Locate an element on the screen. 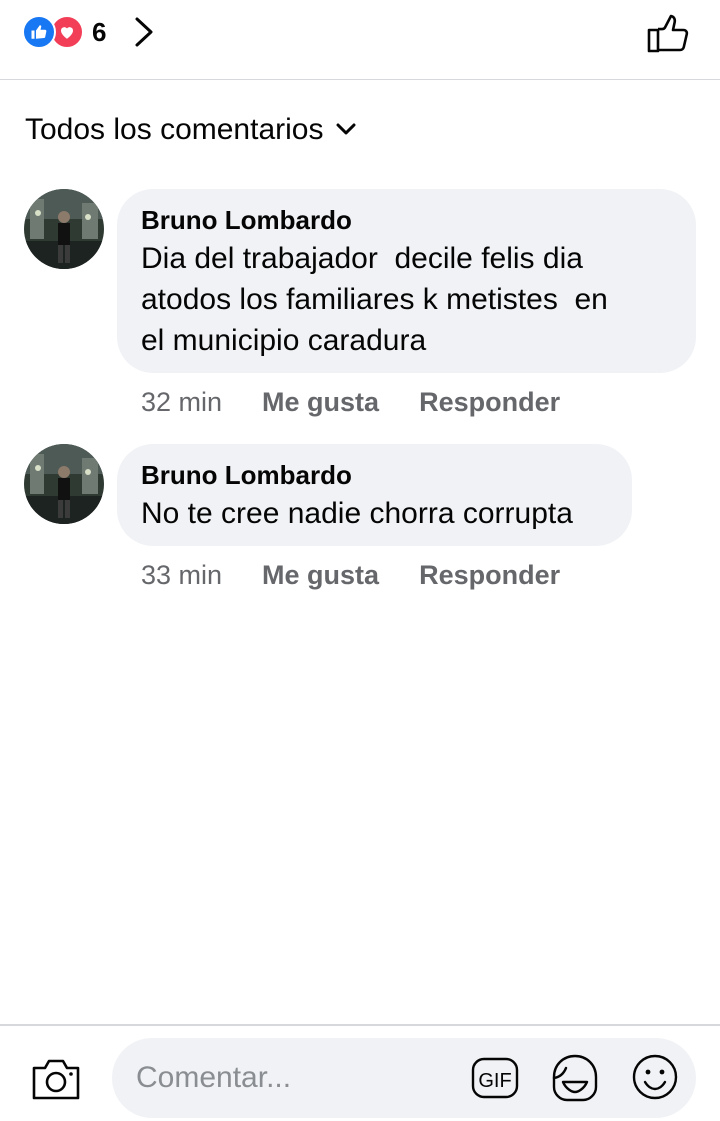 The height and width of the screenshot is (1121, 720). comment-box: GIF is located at coordinates (404, 1078).